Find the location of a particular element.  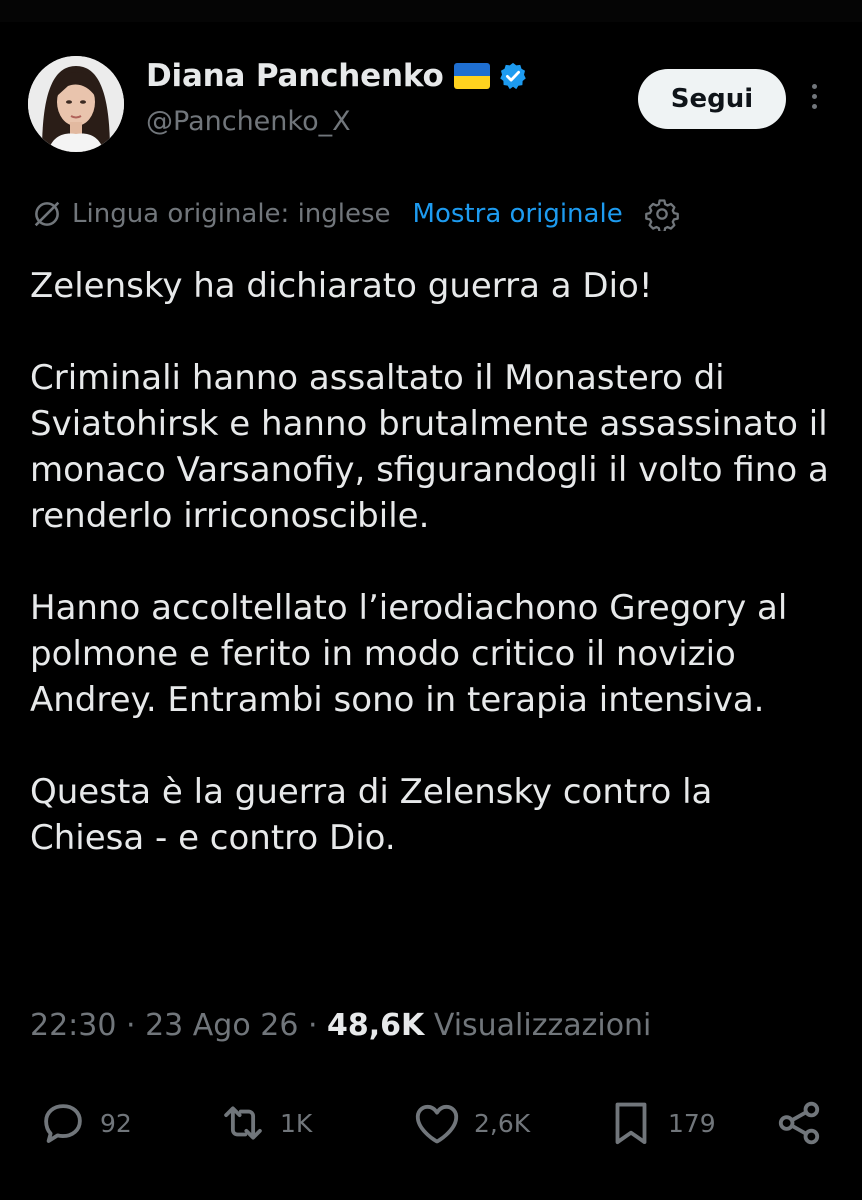

avatar-image is located at coordinates (76, 104).